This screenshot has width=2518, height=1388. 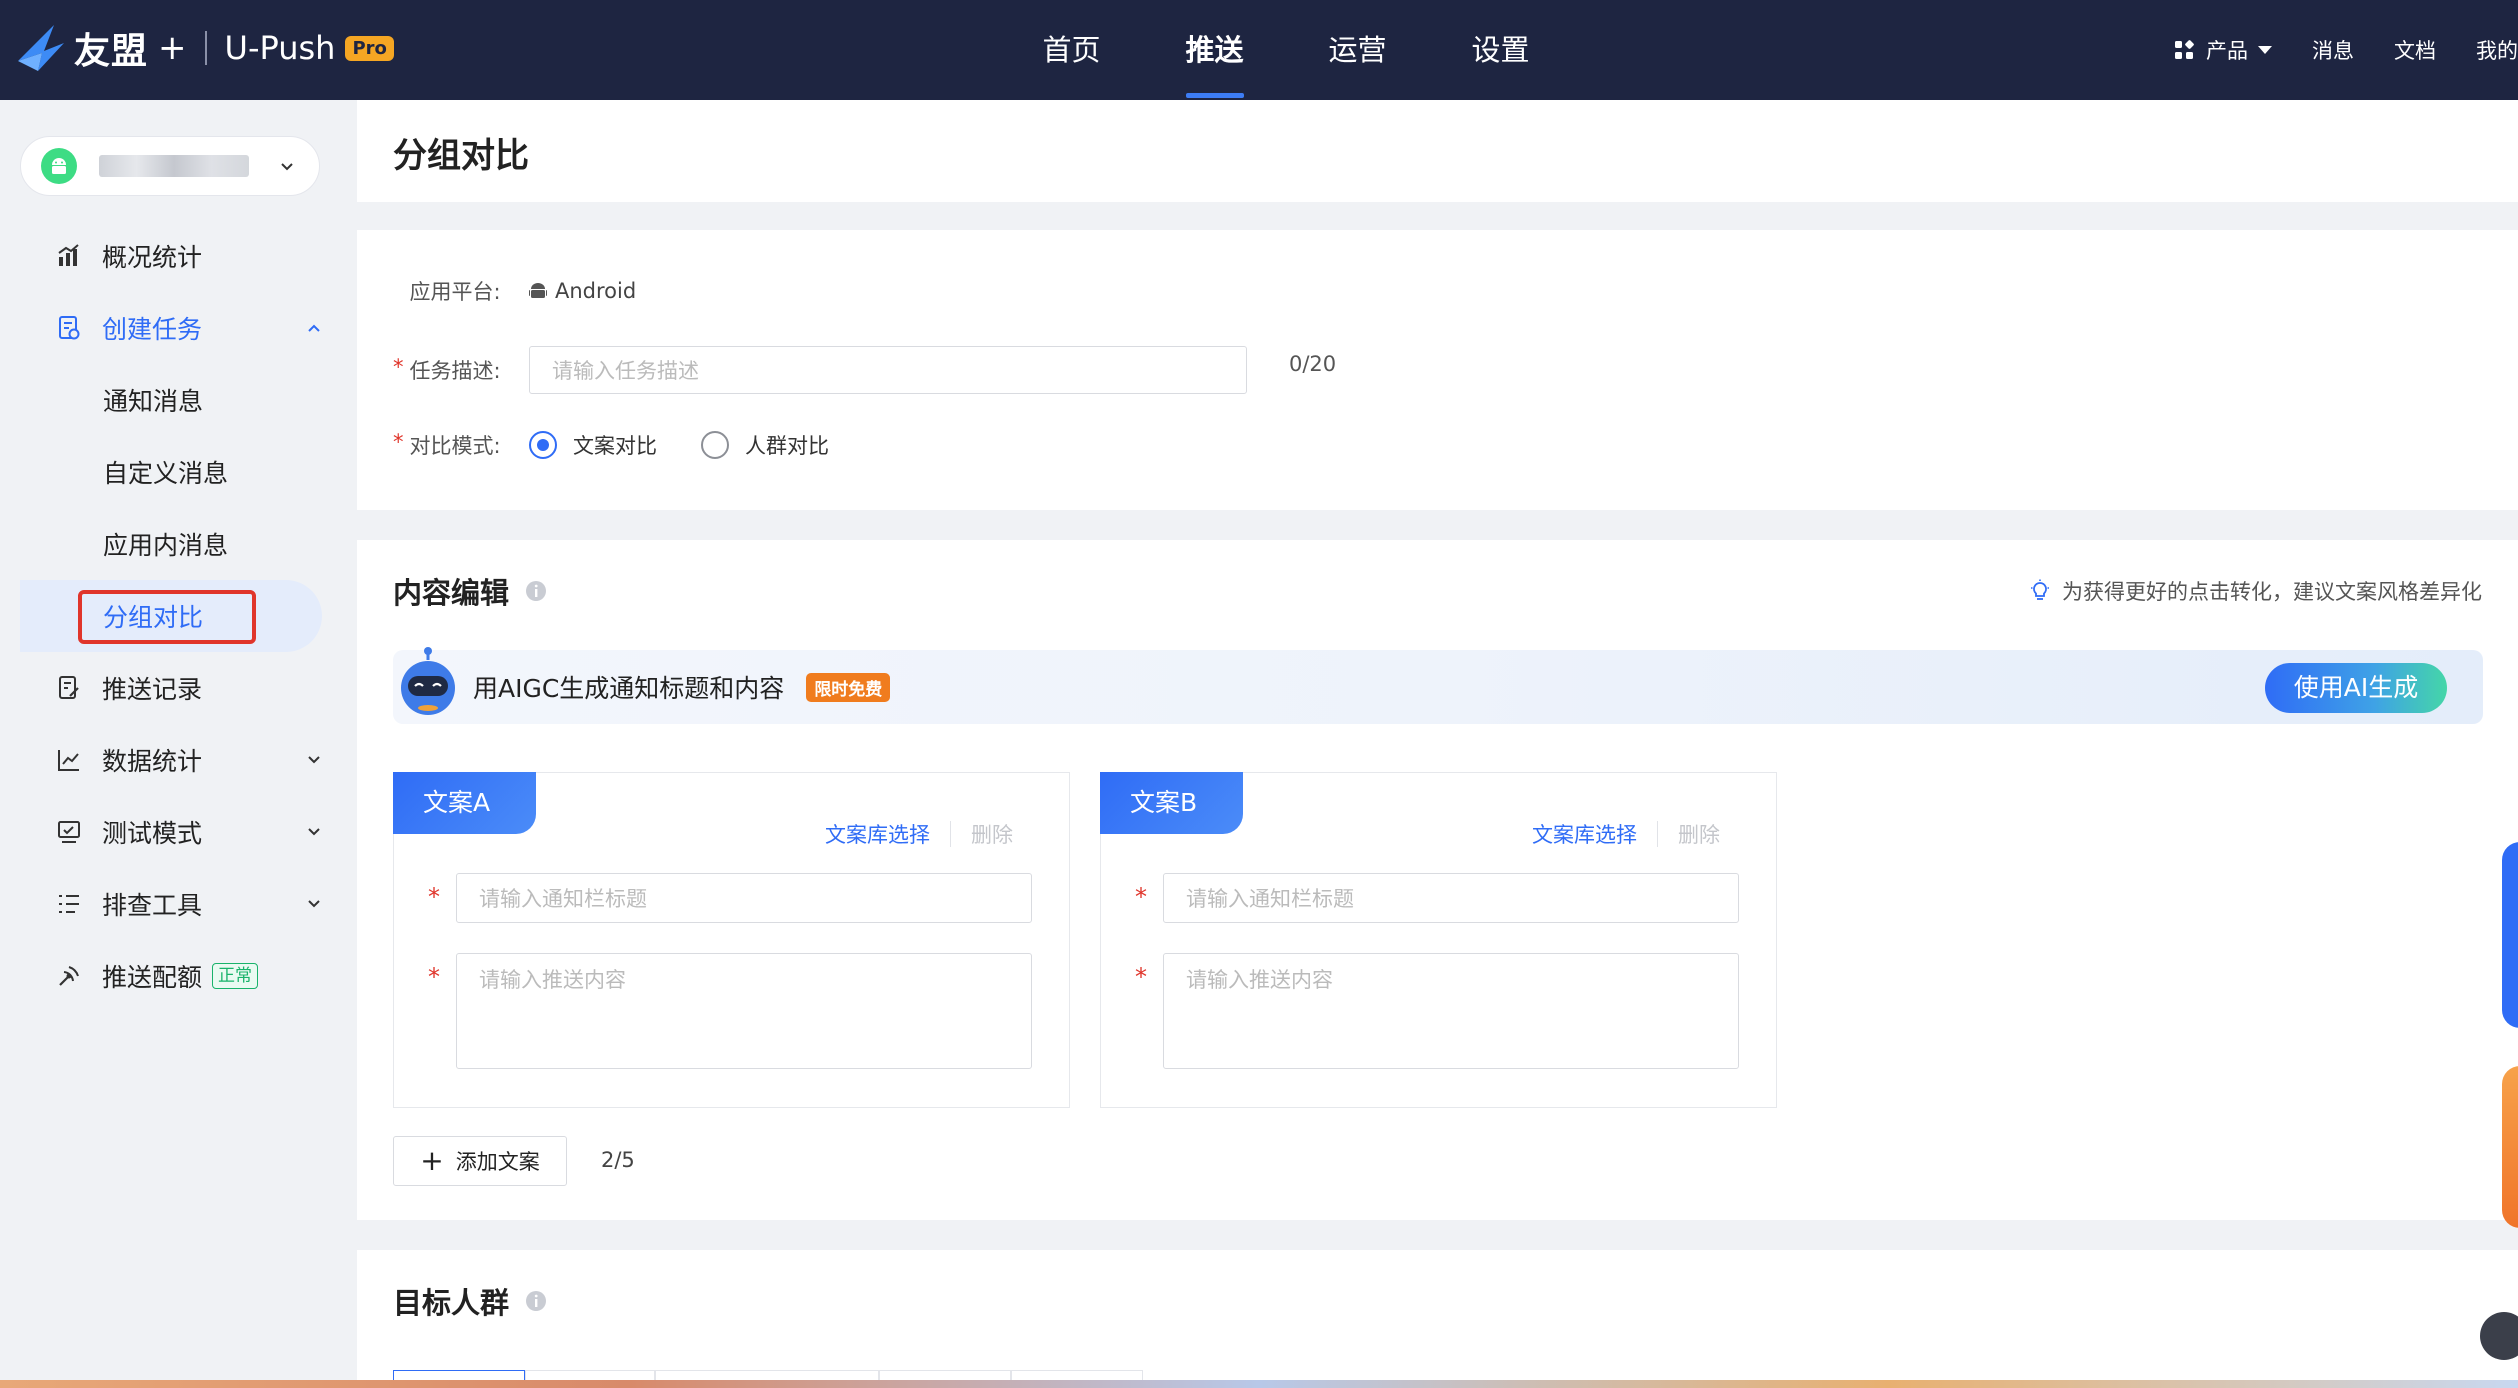 I want to click on right-nav: 产品 消息 文档 我的, so click(x=2326, y=50).